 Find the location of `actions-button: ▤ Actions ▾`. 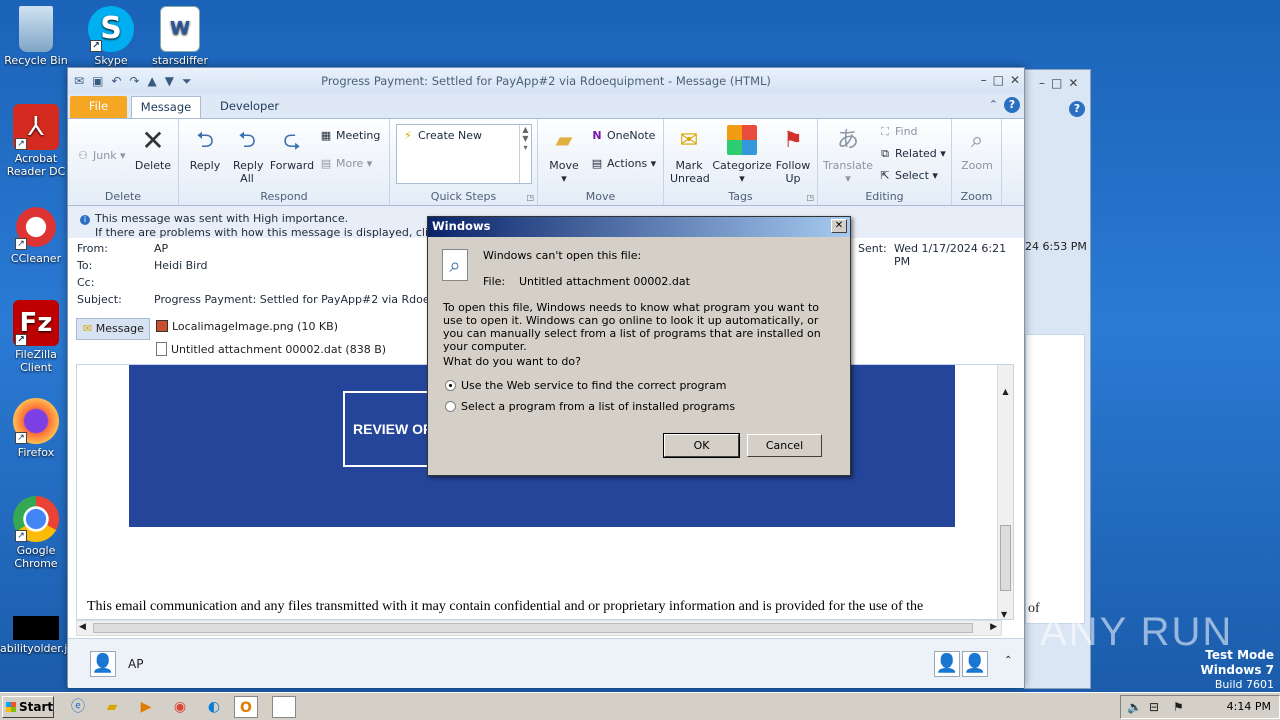

actions-button: ▤ Actions ▾ is located at coordinates (623, 163).